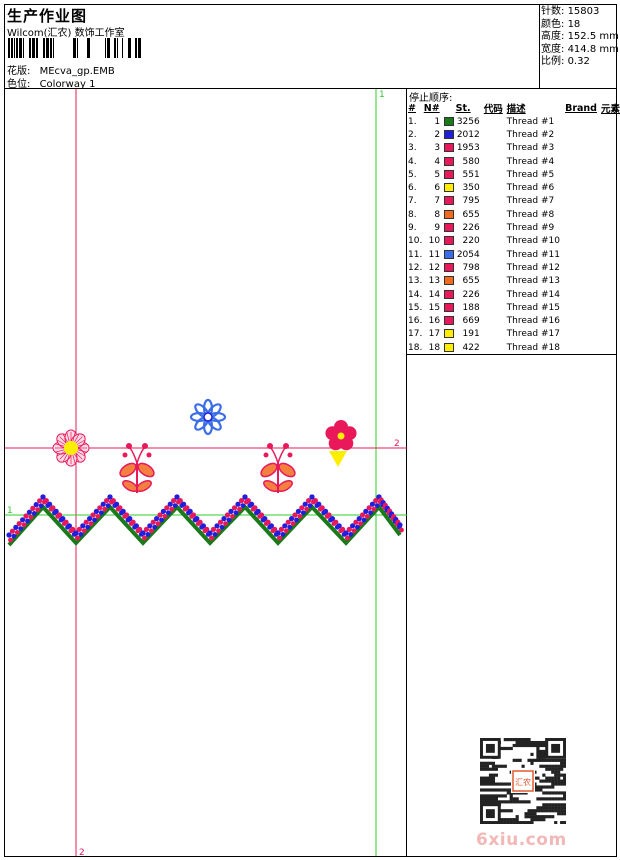  Describe the element at coordinates (463, 108) in the screenshot. I see `col-stitches: St.` at that location.